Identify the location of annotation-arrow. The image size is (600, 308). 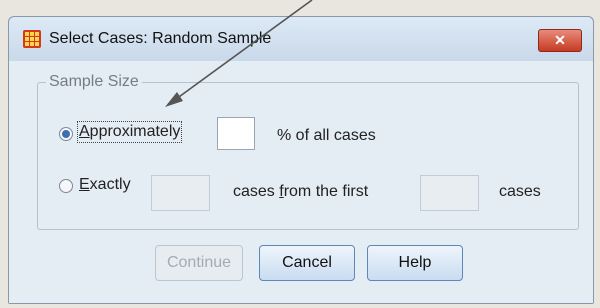
(239, 53).